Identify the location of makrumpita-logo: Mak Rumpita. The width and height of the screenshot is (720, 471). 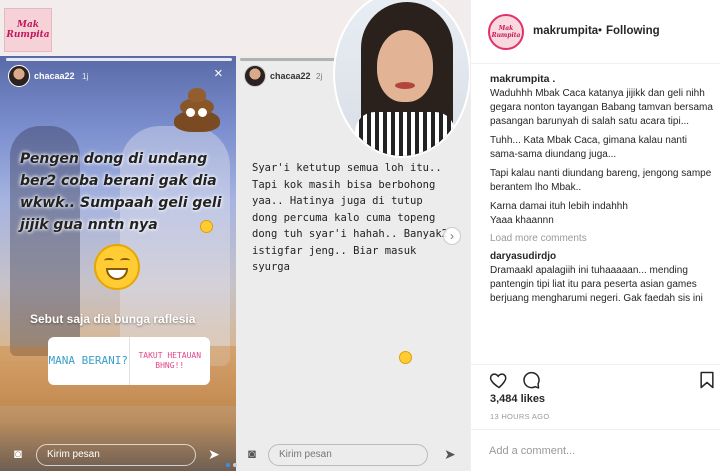
(28, 30).